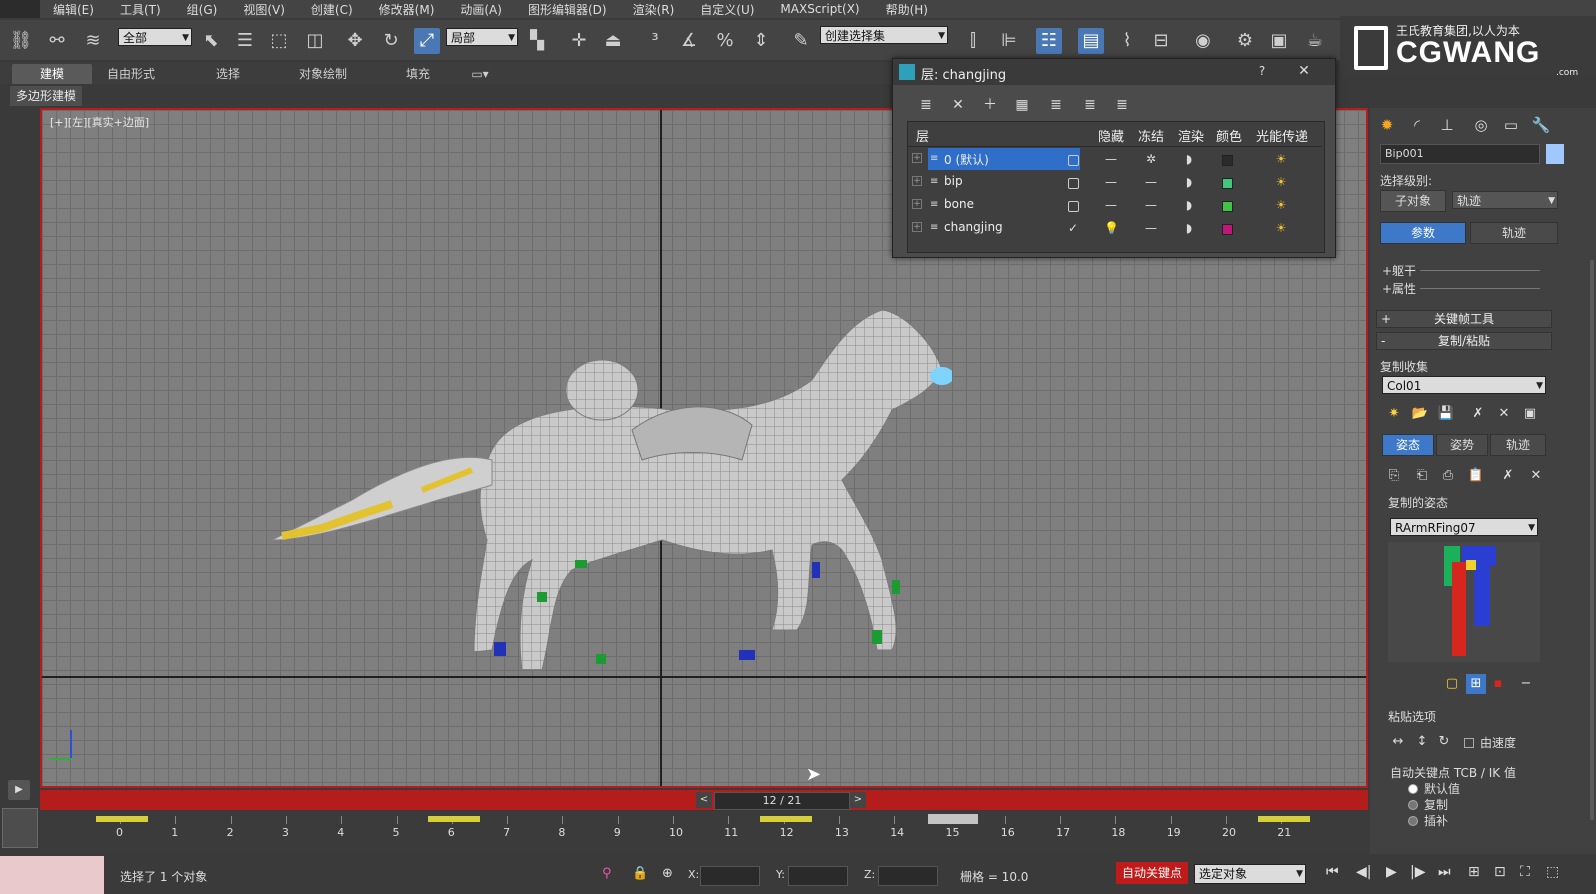  What do you see at coordinates (1413, 201) in the screenshot?
I see `sub-object-button: 子对象` at bounding box center [1413, 201].